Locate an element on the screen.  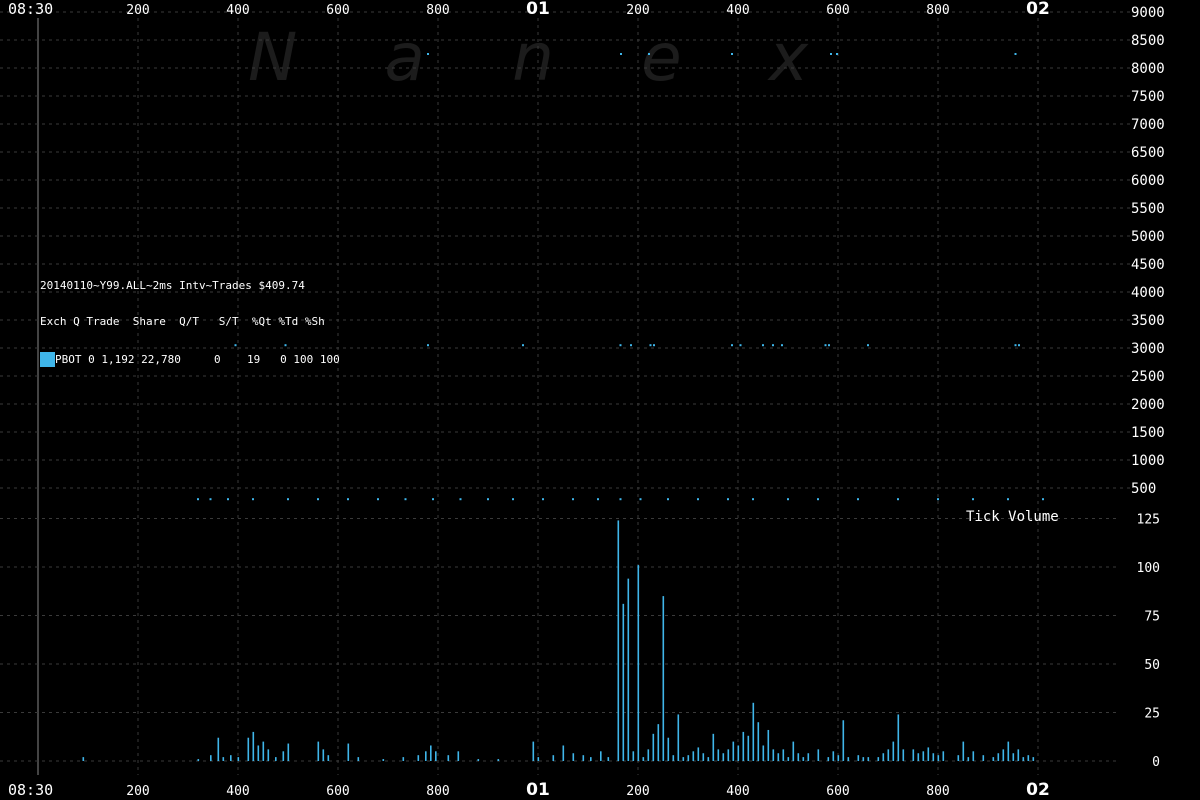
volume-tick-label: 75 is located at coordinates (1152, 617).